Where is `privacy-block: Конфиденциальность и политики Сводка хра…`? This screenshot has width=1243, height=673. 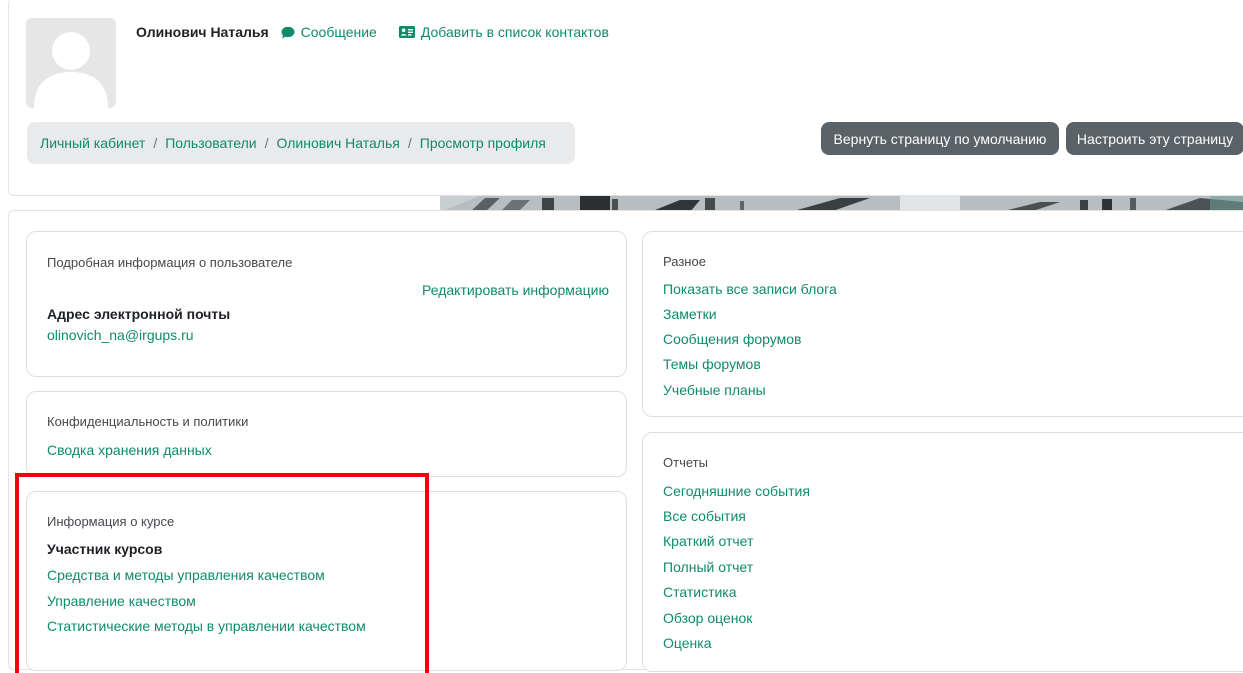
privacy-block: Конфиденциальность и политики Сводка хра… is located at coordinates (326, 434).